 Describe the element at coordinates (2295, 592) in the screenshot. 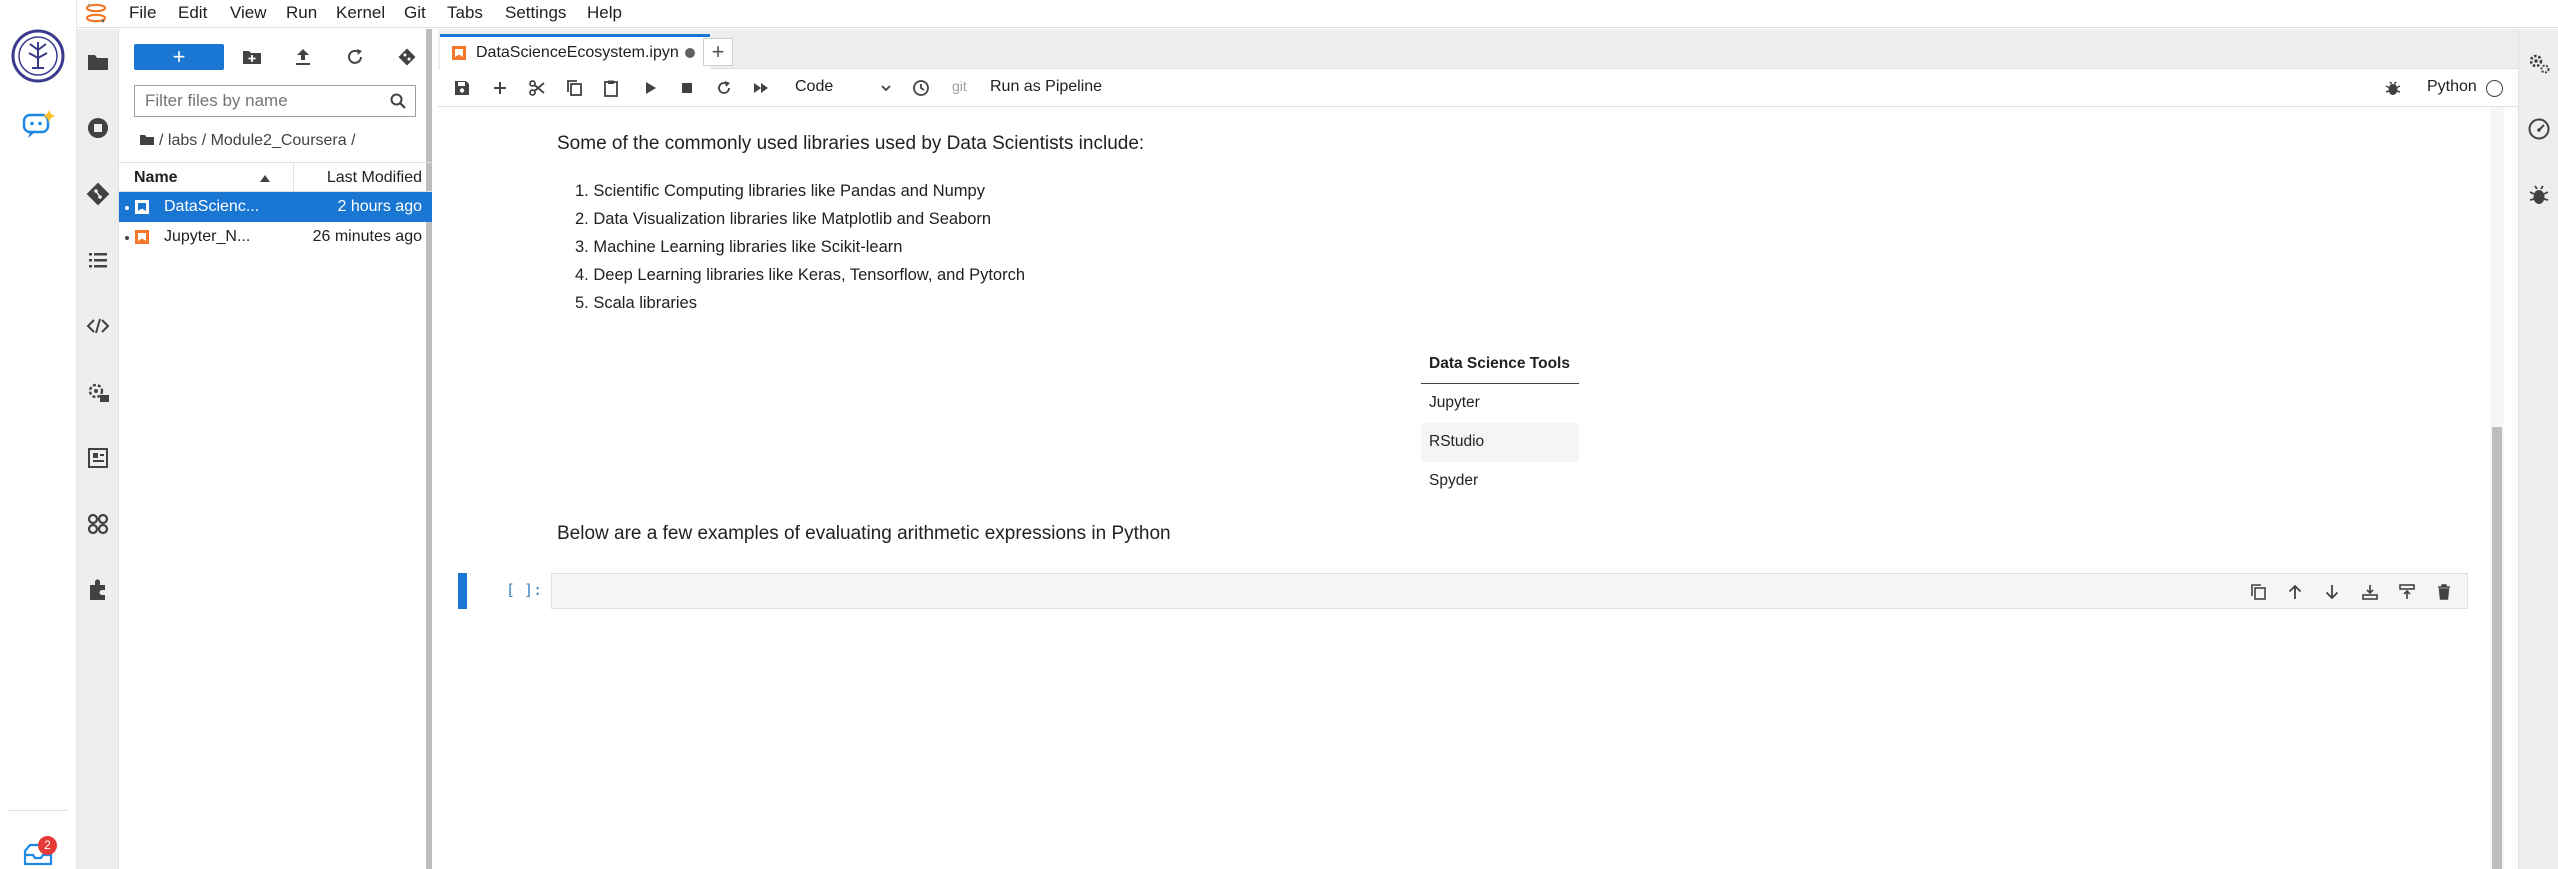

I see `move-up-icon` at that location.